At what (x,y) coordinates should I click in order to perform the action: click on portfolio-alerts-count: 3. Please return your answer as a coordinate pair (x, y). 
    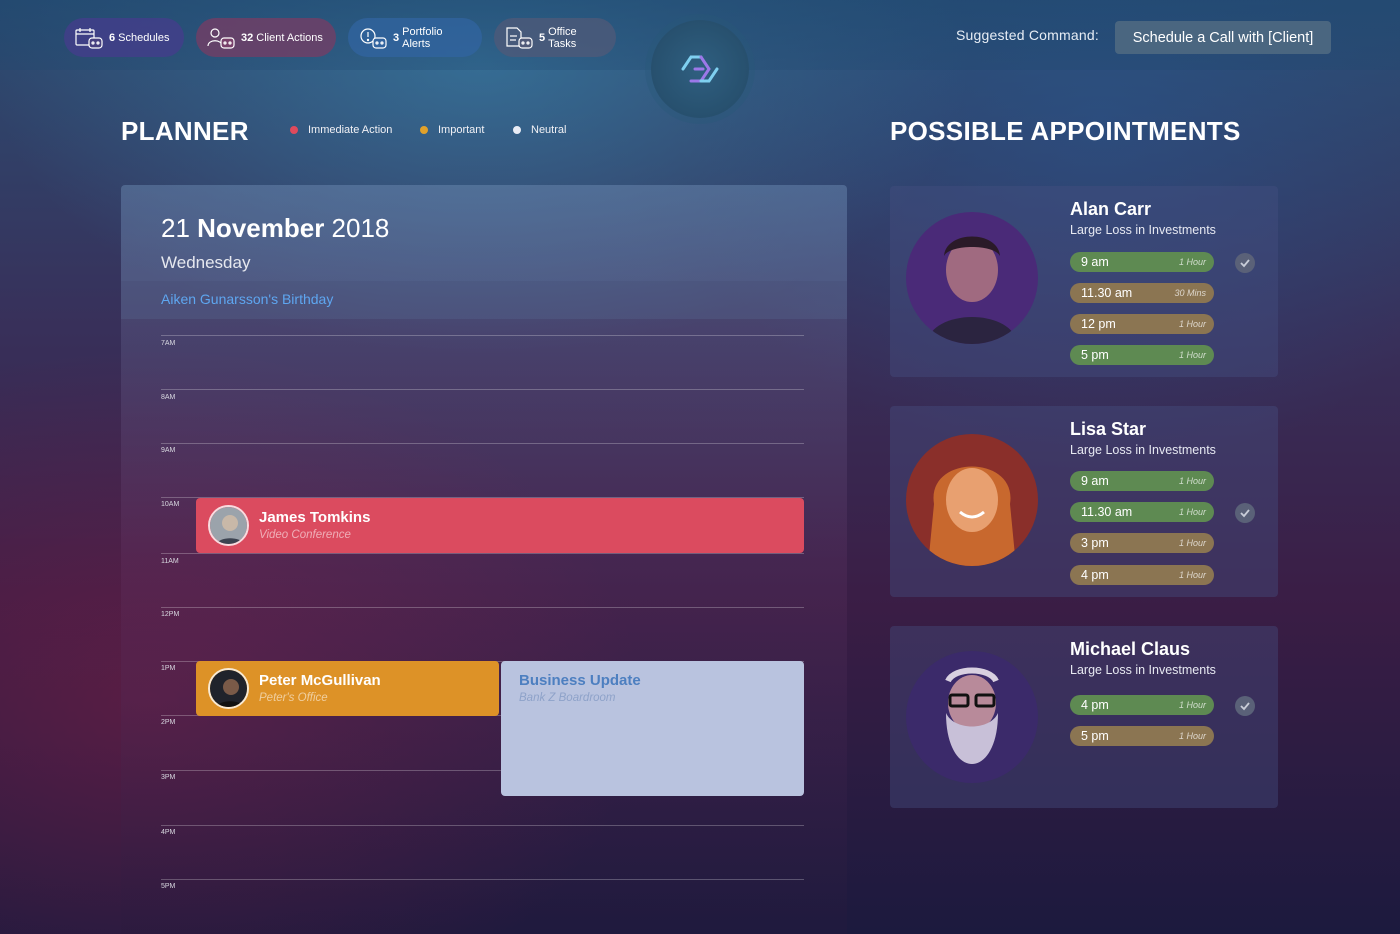
    Looking at the image, I should click on (396, 37).